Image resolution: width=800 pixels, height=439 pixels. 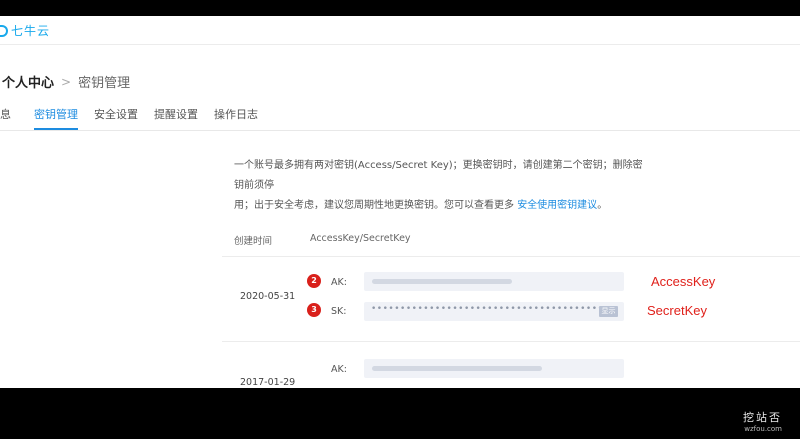 What do you see at coordinates (56, 119) in the screenshot?
I see `tab-key-management: 密钥管理` at bounding box center [56, 119].